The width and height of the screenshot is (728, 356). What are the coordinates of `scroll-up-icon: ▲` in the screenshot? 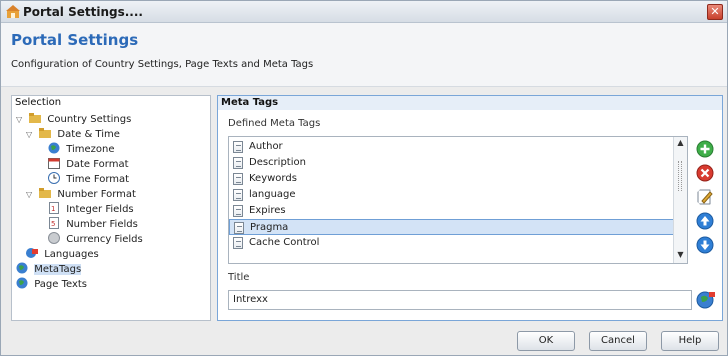 It's located at (680, 143).